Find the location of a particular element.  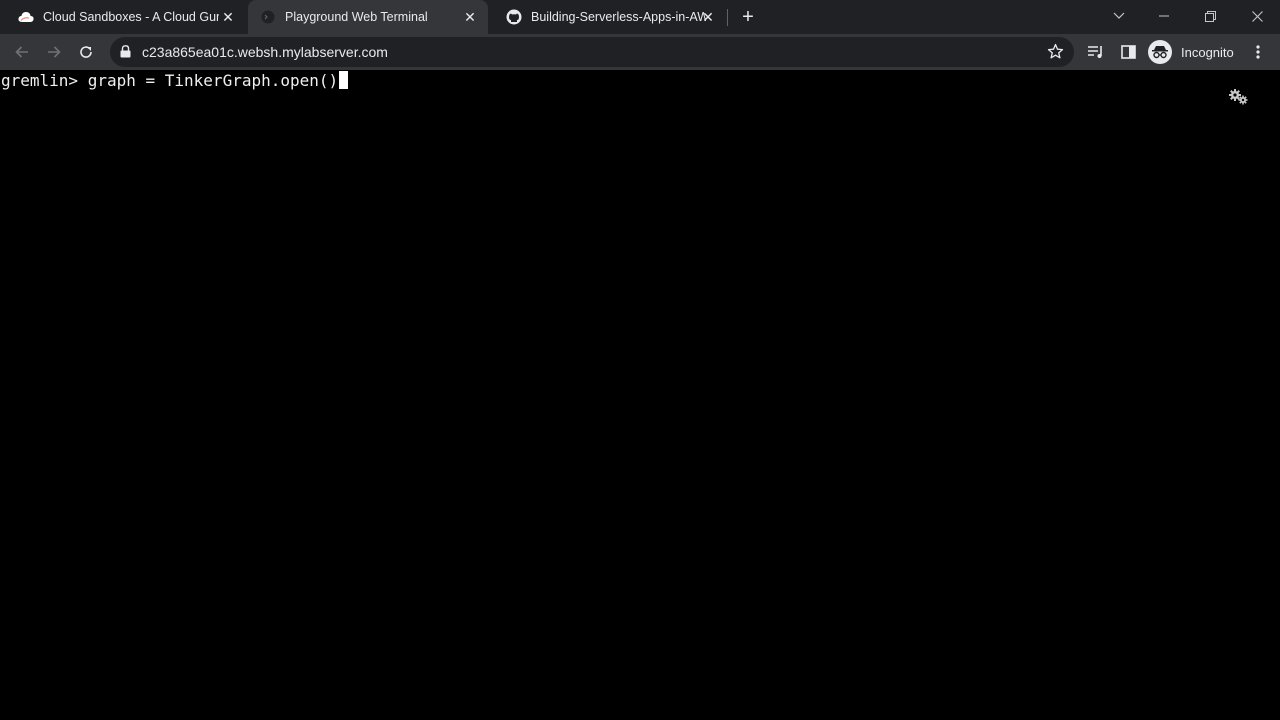

terminal-input-line: gremlin> graph = TinkerGraph.open() is located at coordinates (175, 81).